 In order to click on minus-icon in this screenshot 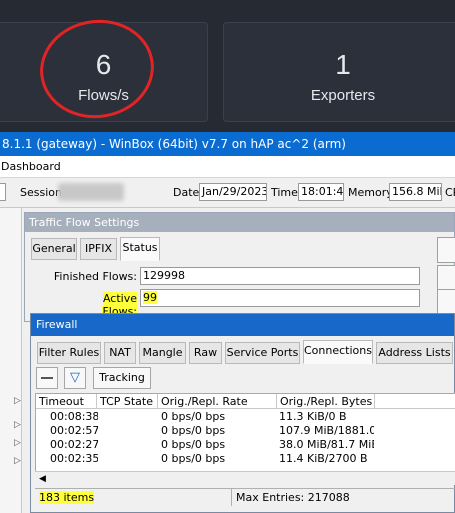, I will do `click(47, 378)`.